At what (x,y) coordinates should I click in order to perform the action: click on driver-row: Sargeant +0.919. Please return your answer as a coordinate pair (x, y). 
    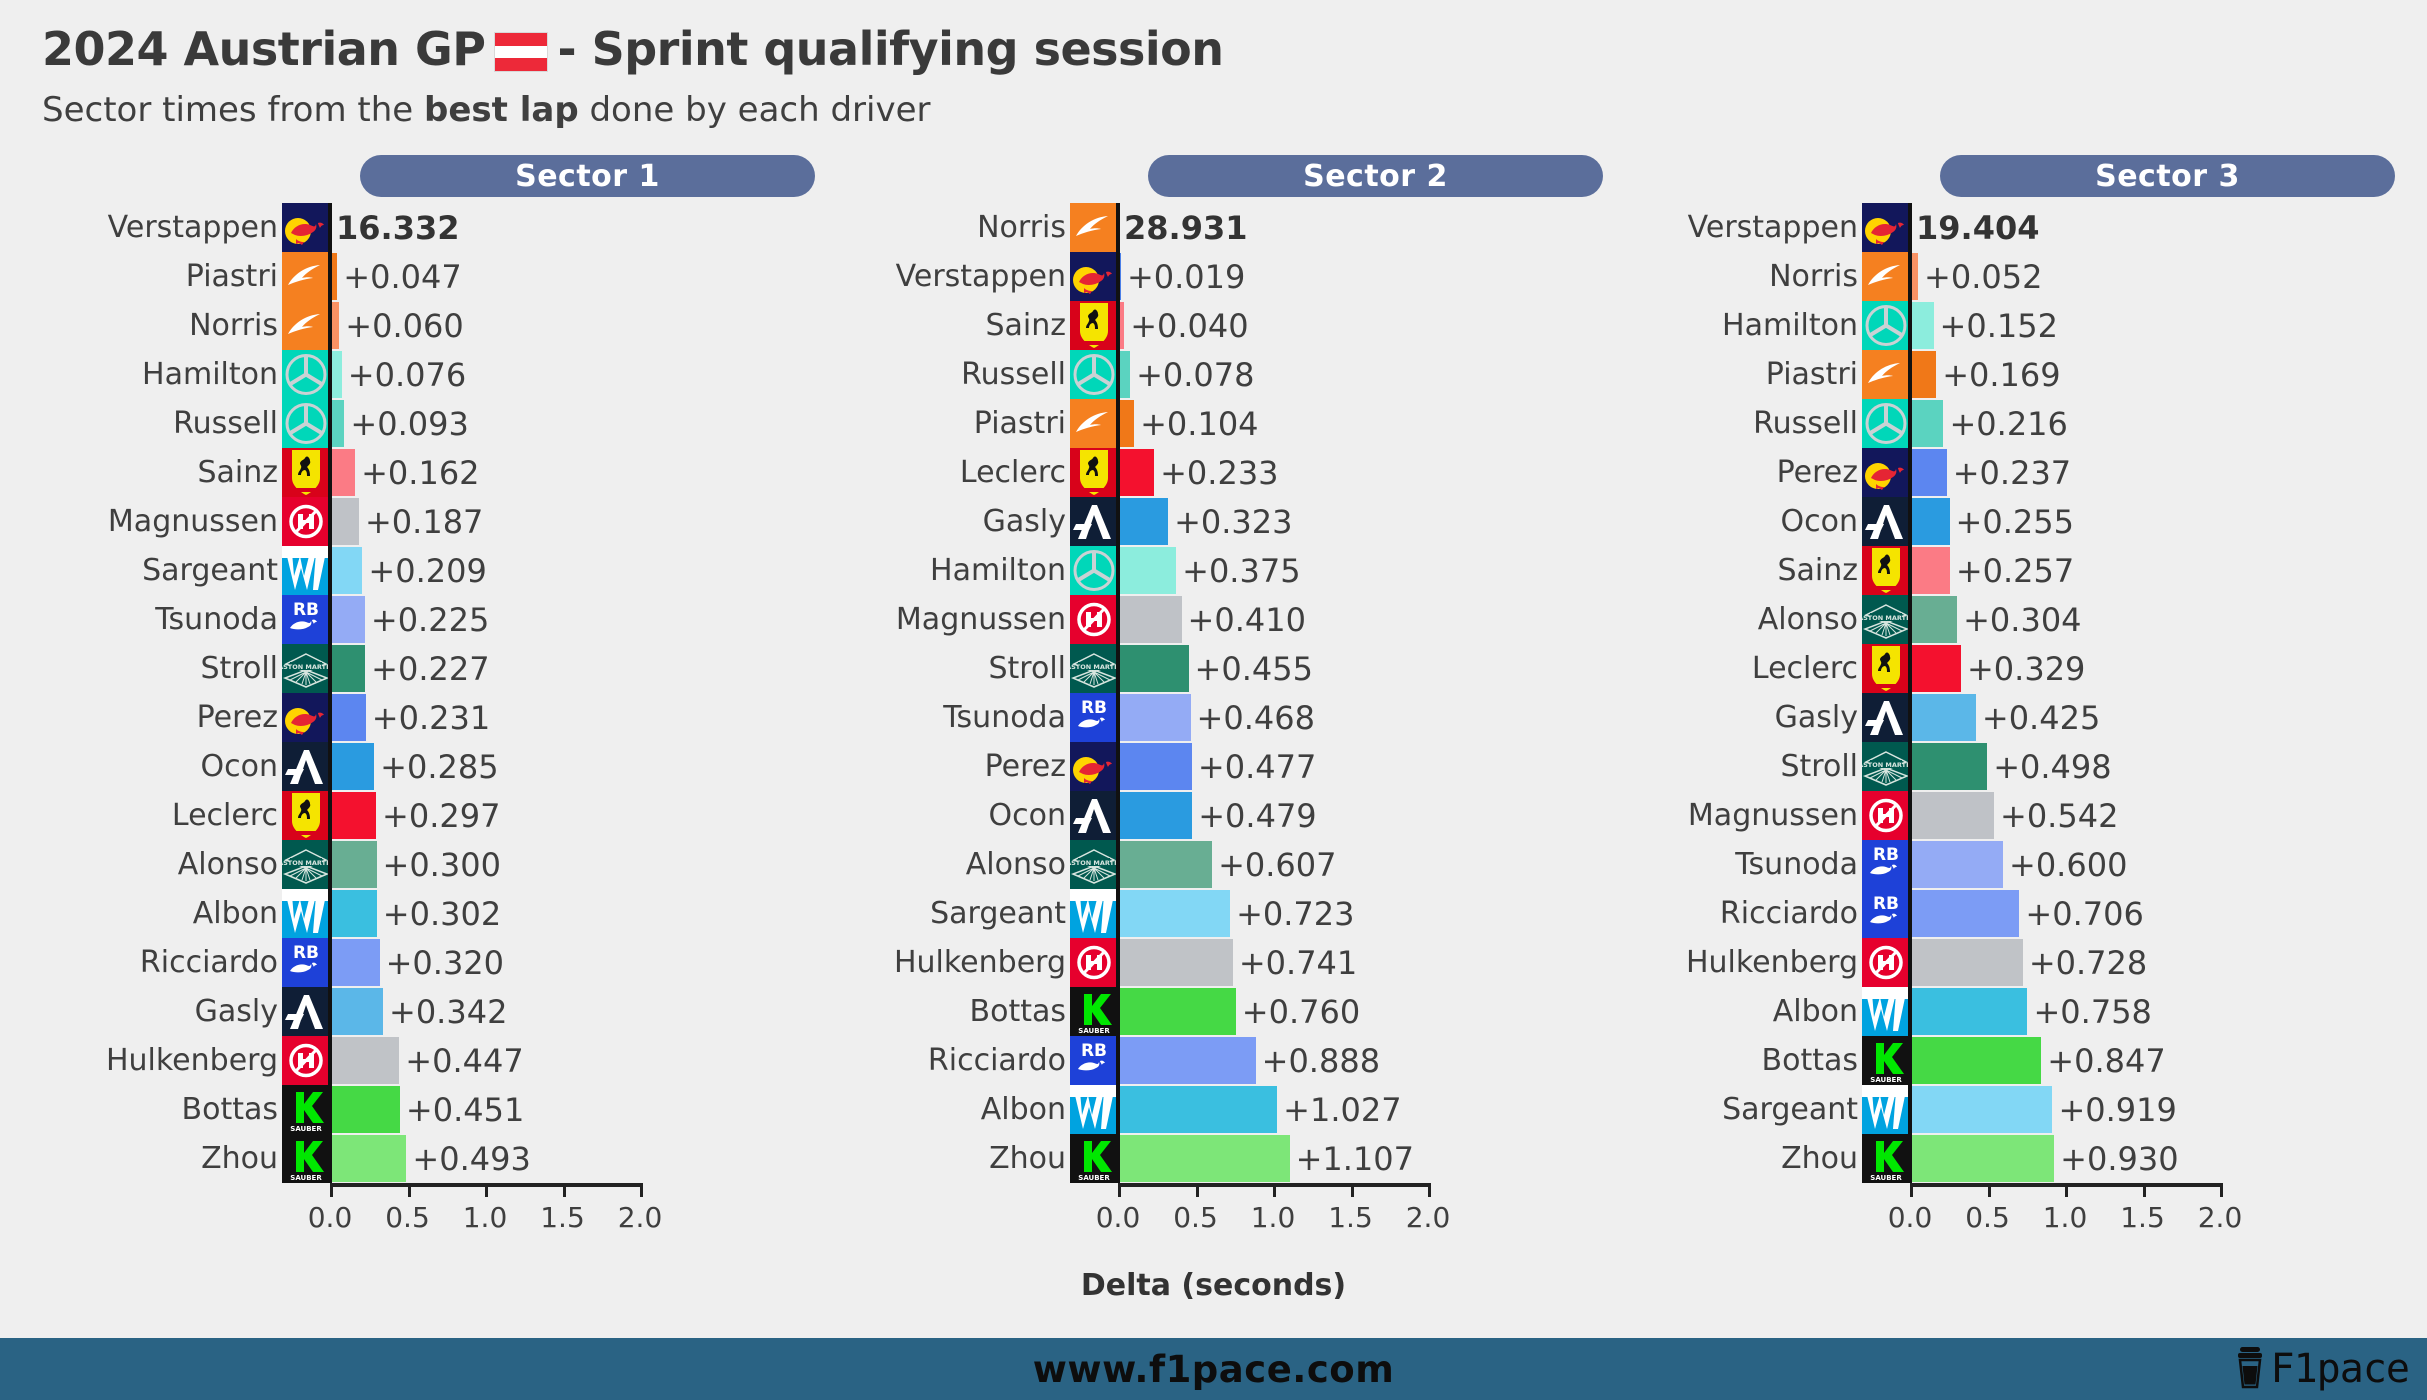
    Looking at the image, I should click on (1987, 1109).